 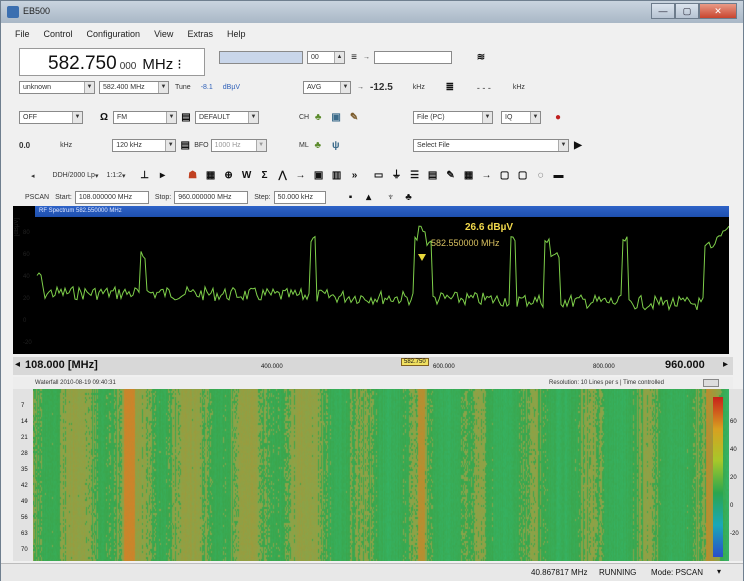 What do you see at coordinates (505, 175) in the screenshot?
I see `page-icon: ▢` at bounding box center [505, 175].